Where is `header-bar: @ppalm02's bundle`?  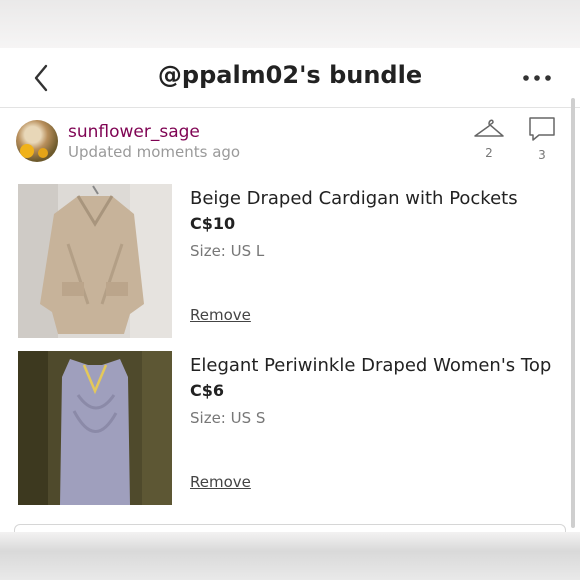 header-bar: @ppalm02's bundle is located at coordinates (290, 78).